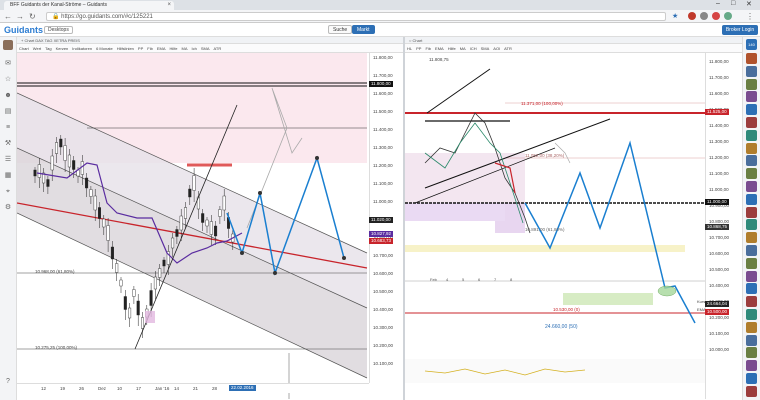  Describe the element at coordinates (104, 48) in the screenshot. I see `left-tool-6-monate: 6 Monate` at that location.